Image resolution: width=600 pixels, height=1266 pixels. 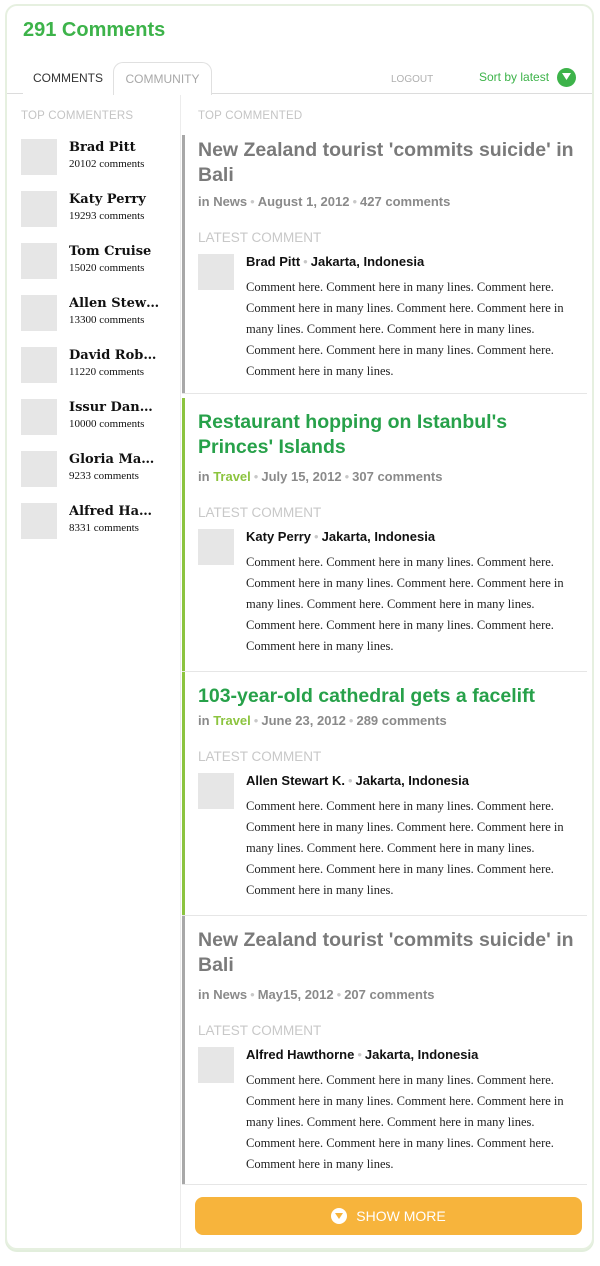 What do you see at coordinates (96, 521) in the screenshot?
I see `commenter-item: Alfred Ha… 8331 comments` at bounding box center [96, 521].